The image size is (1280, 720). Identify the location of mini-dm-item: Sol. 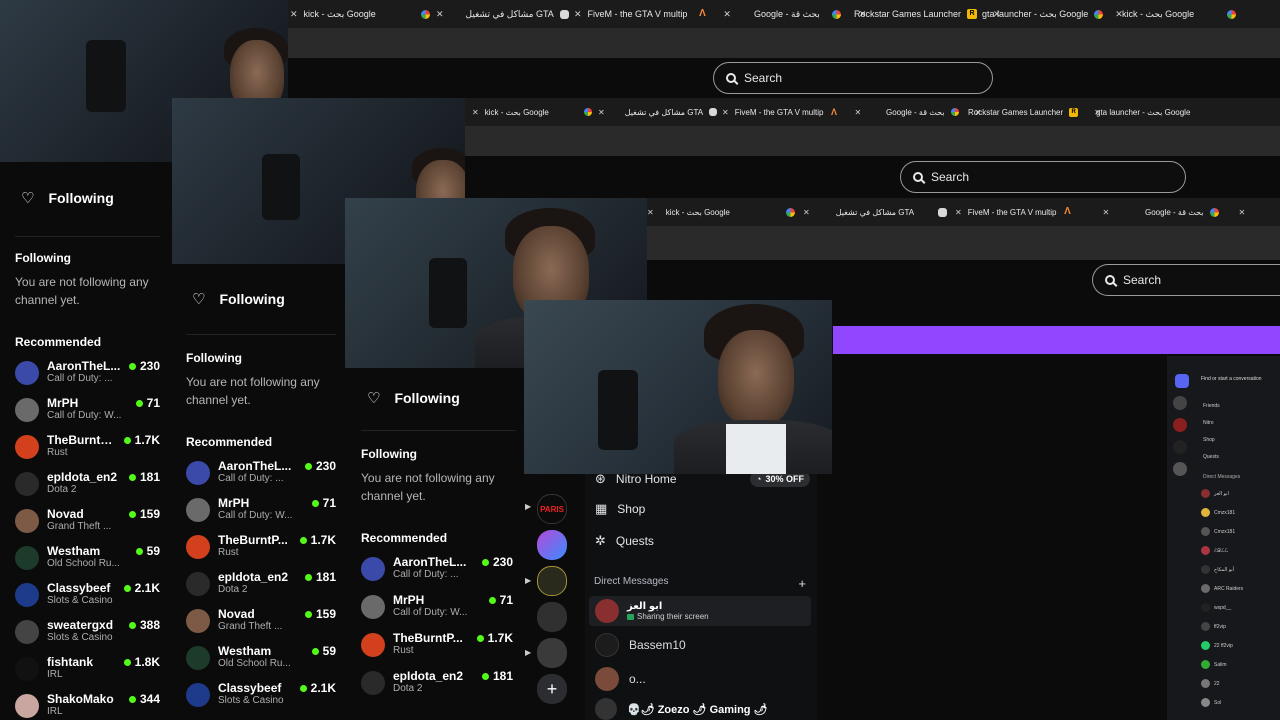
(1239, 702).